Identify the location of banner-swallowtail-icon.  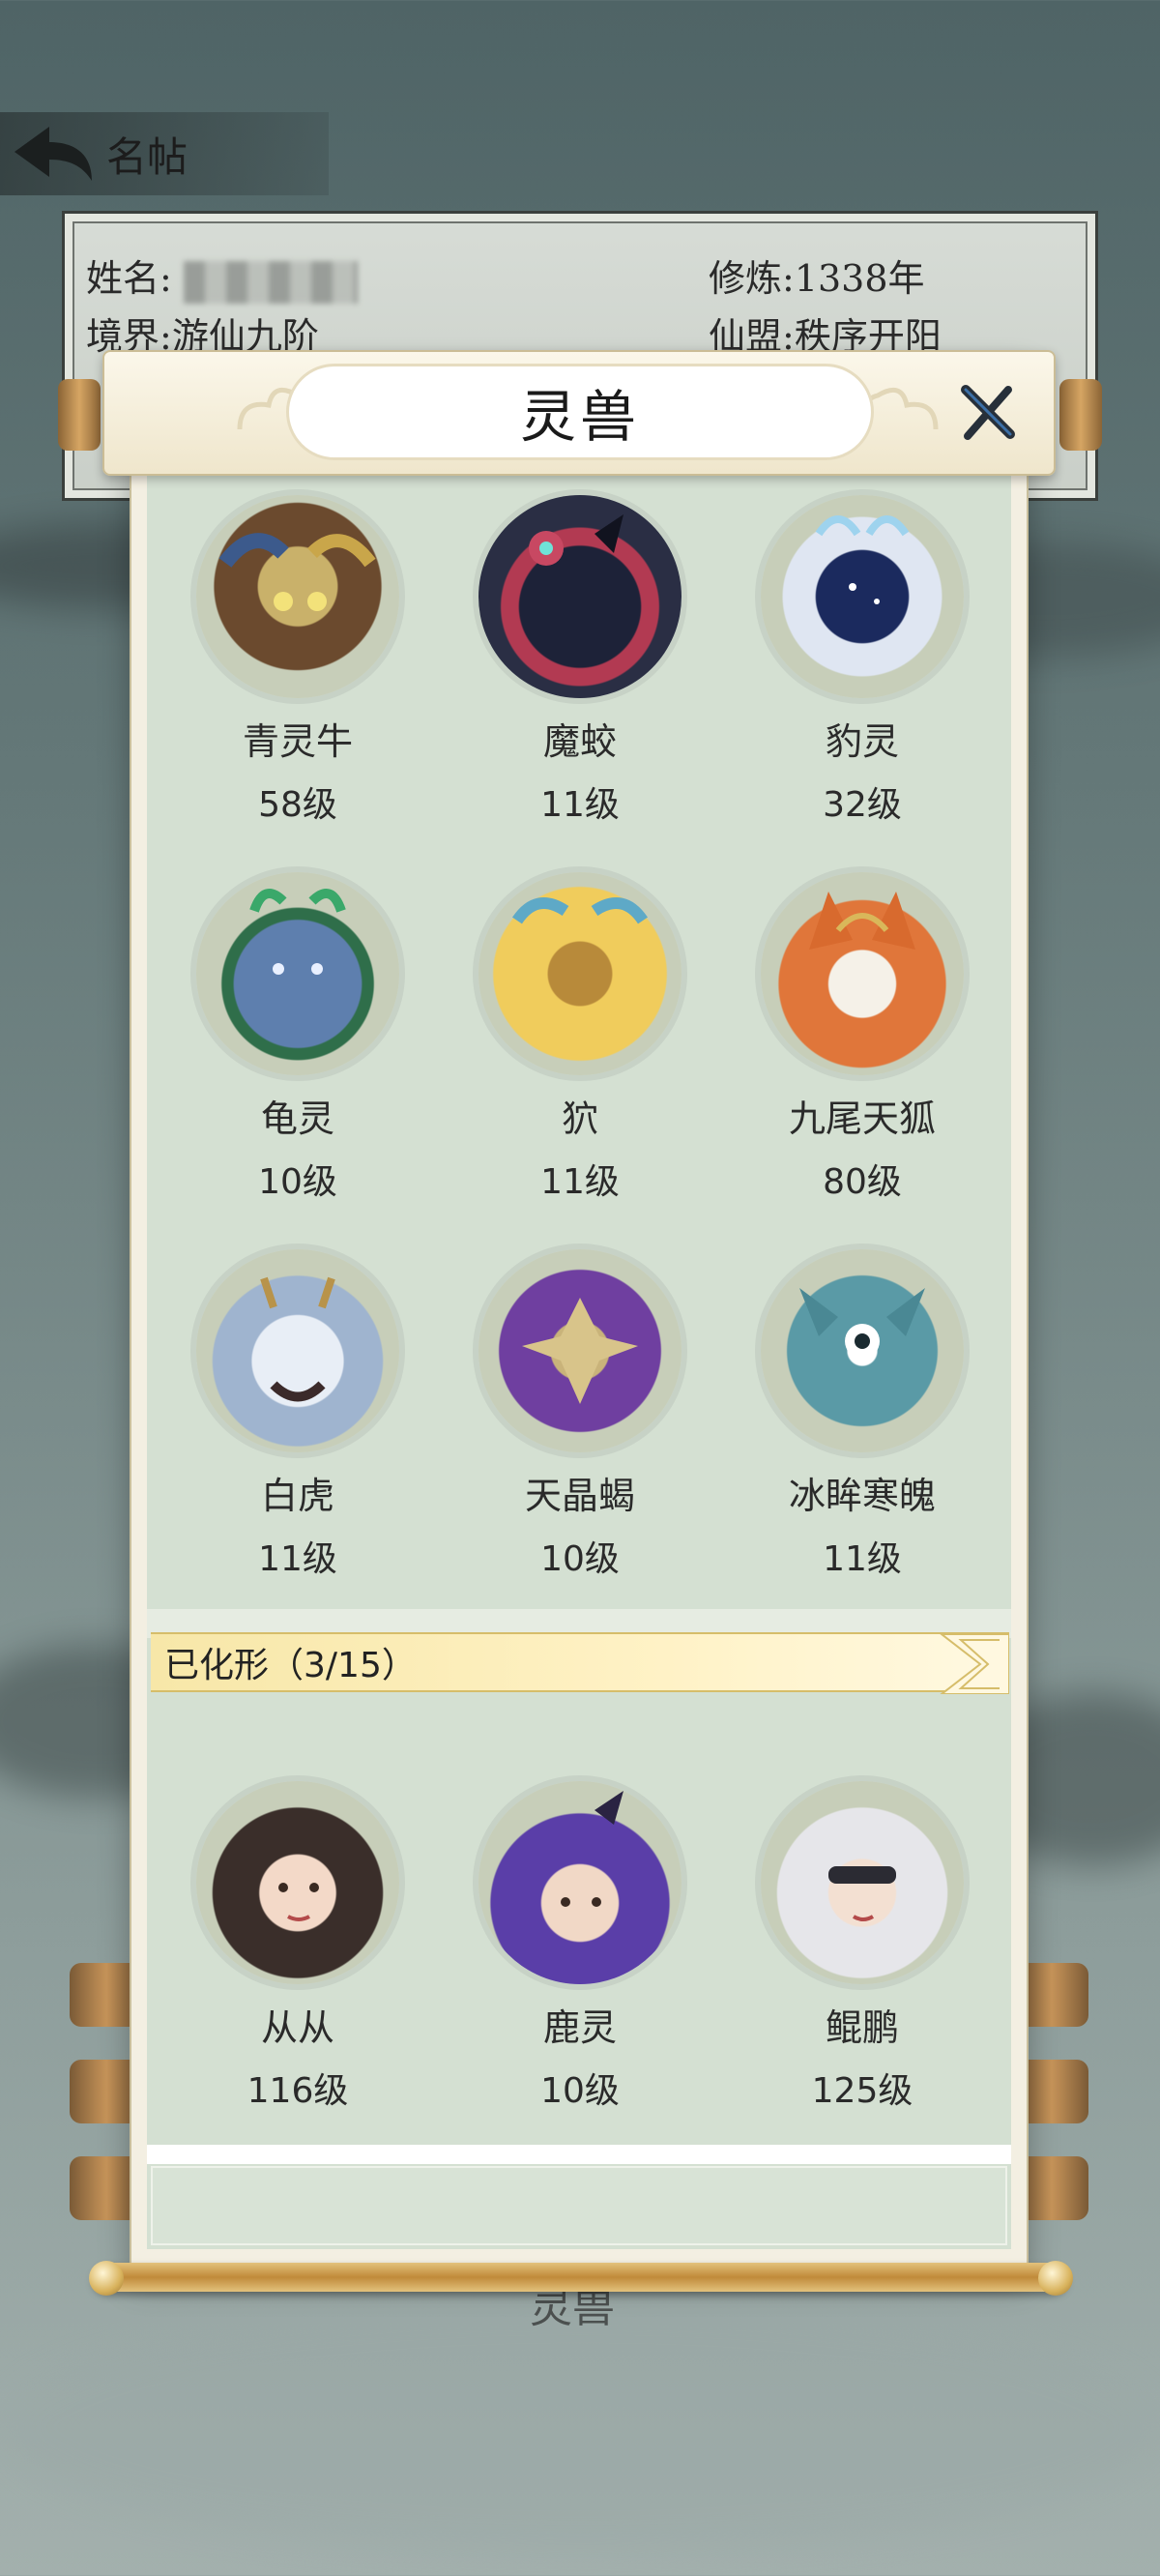
(974, 1664).